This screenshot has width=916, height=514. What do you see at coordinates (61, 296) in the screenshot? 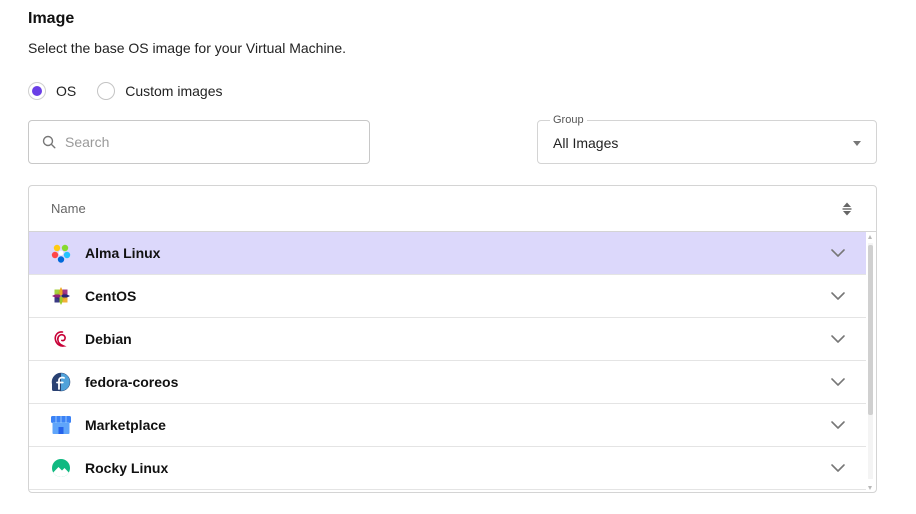
I see `centos-logo-icon` at bounding box center [61, 296].